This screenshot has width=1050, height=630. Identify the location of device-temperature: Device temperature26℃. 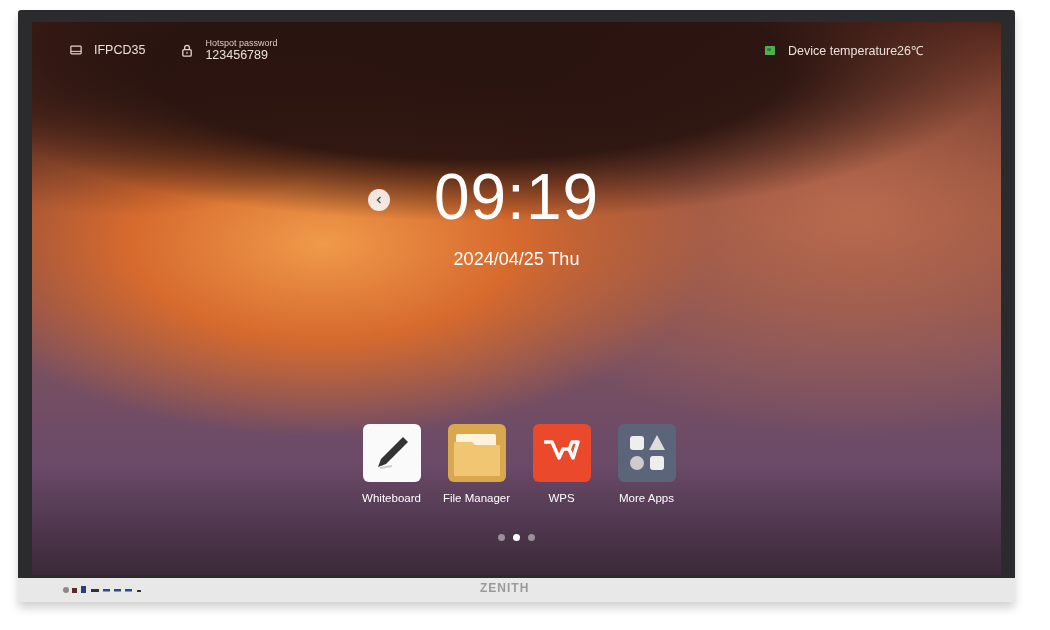
(855, 50).